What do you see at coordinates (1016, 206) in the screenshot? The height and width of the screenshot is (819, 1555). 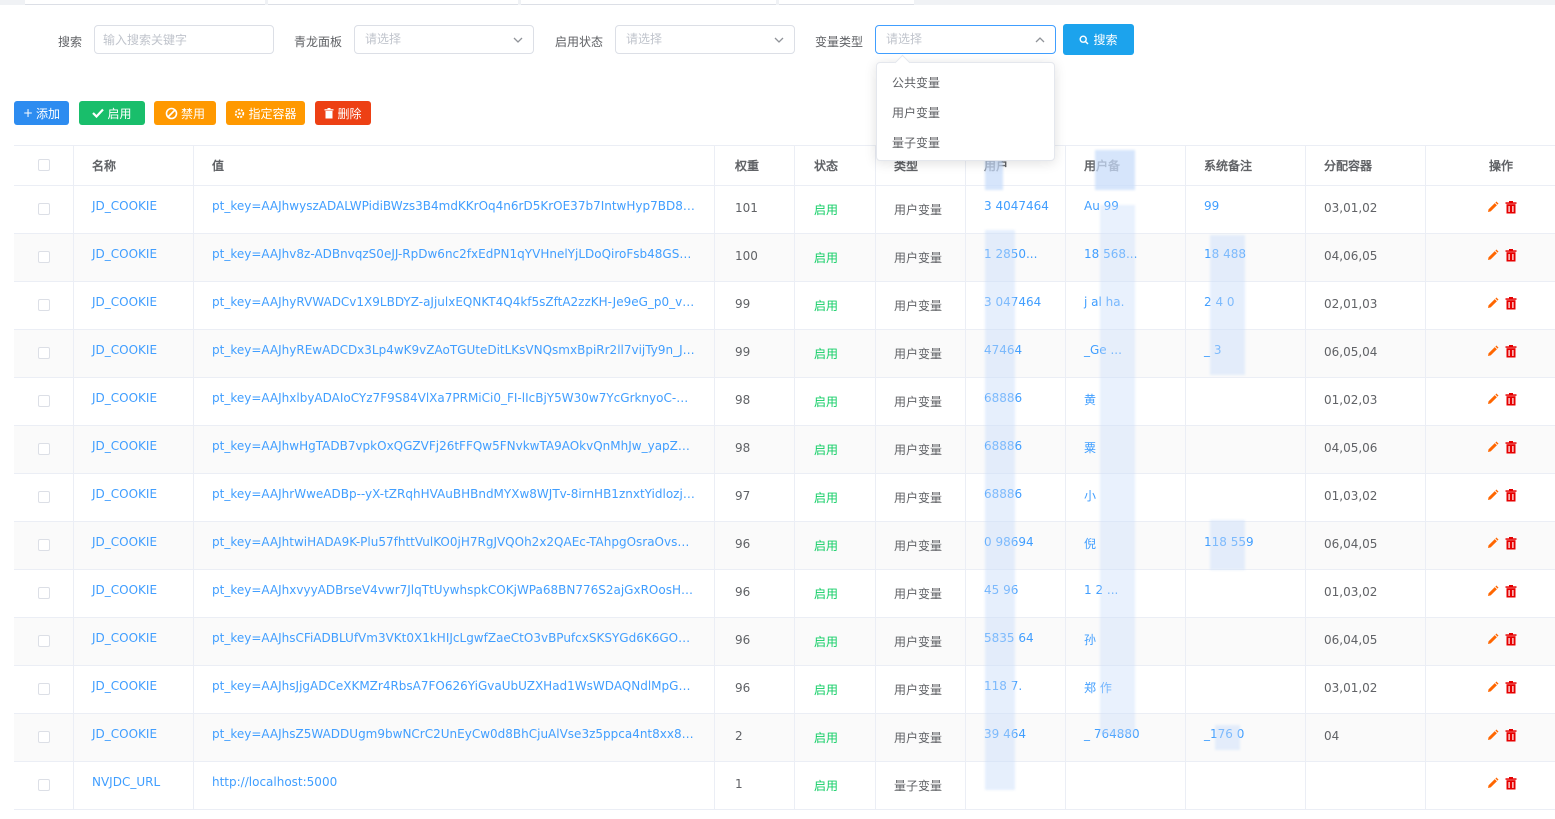 I see `user-value: 3 4047464` at bounding box center [1016, 206].